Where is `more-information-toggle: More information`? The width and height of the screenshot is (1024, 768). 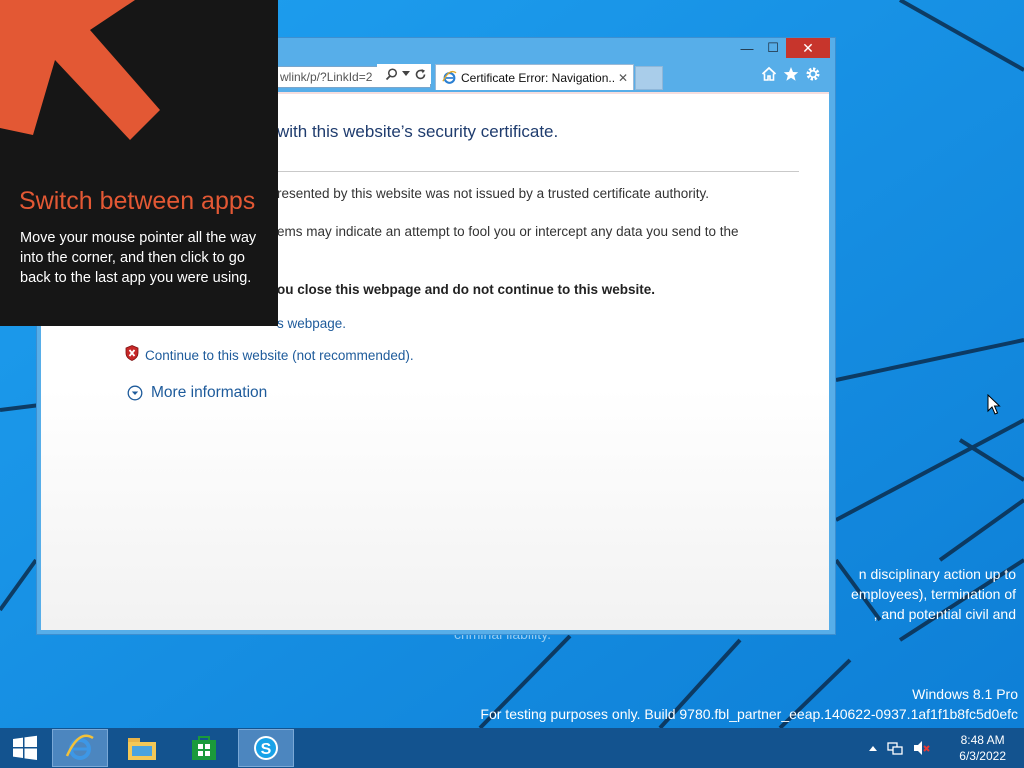 more-information-toggle: More information is located at coordinates (197, 393).